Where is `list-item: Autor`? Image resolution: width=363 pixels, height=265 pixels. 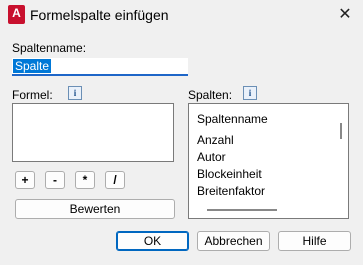 list-item: Autor is located at coordinates (211, 157).